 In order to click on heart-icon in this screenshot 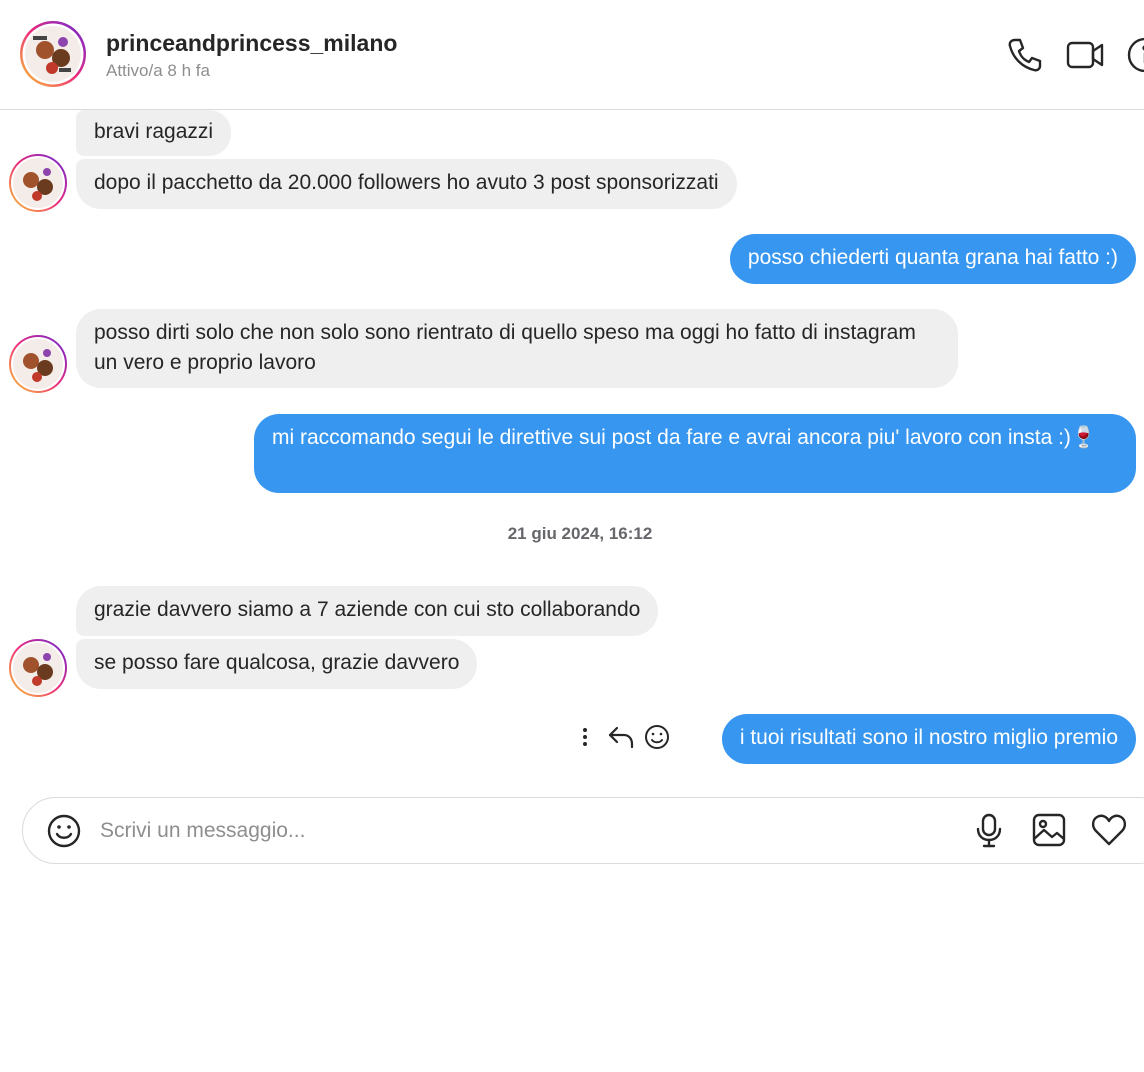, I will do `click(1109, 830)`.